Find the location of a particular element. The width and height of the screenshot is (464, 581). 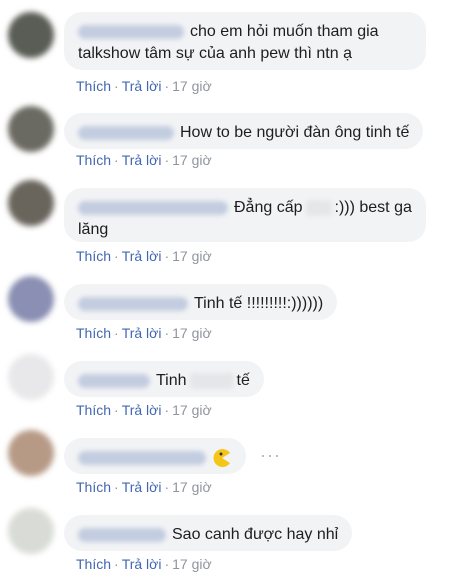

comment-bubble: Đẳng cấp :))) best ga lăng is located at coordinates (245, 215).